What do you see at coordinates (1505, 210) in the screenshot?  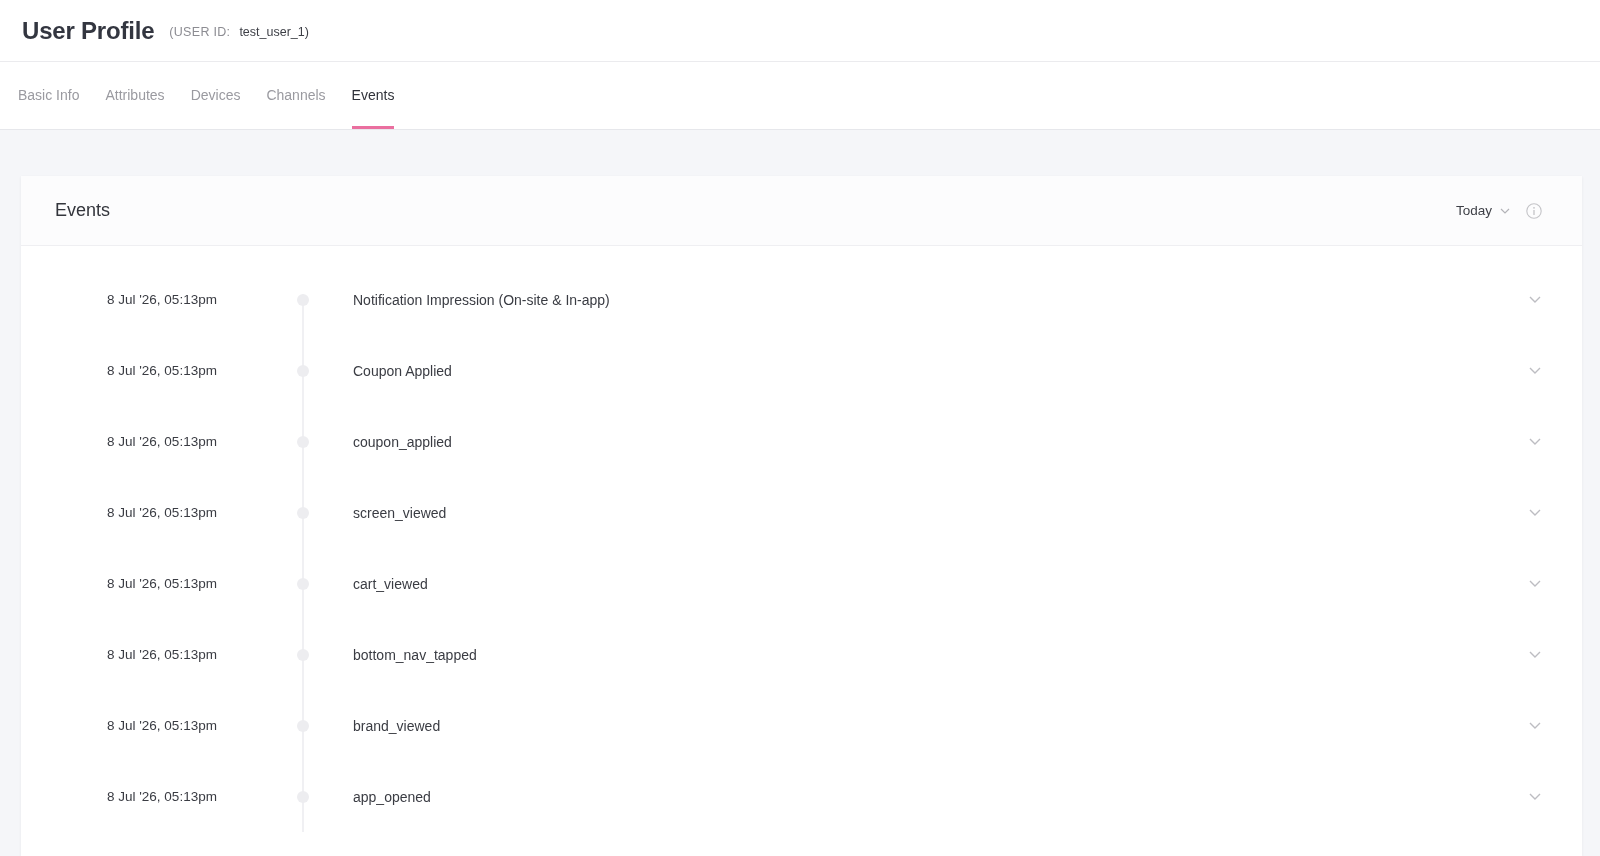 I see `caret-icon` at bounding box center [1505, 210].